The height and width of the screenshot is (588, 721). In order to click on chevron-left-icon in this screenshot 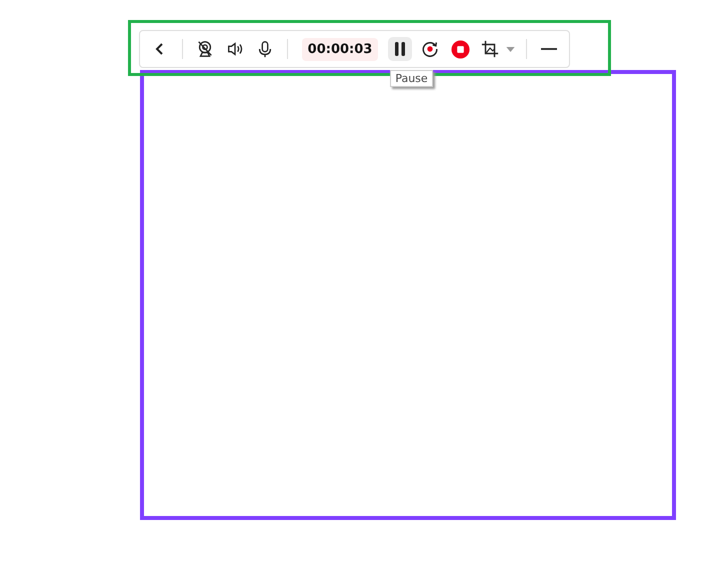, I will do `click(159, 49)`.